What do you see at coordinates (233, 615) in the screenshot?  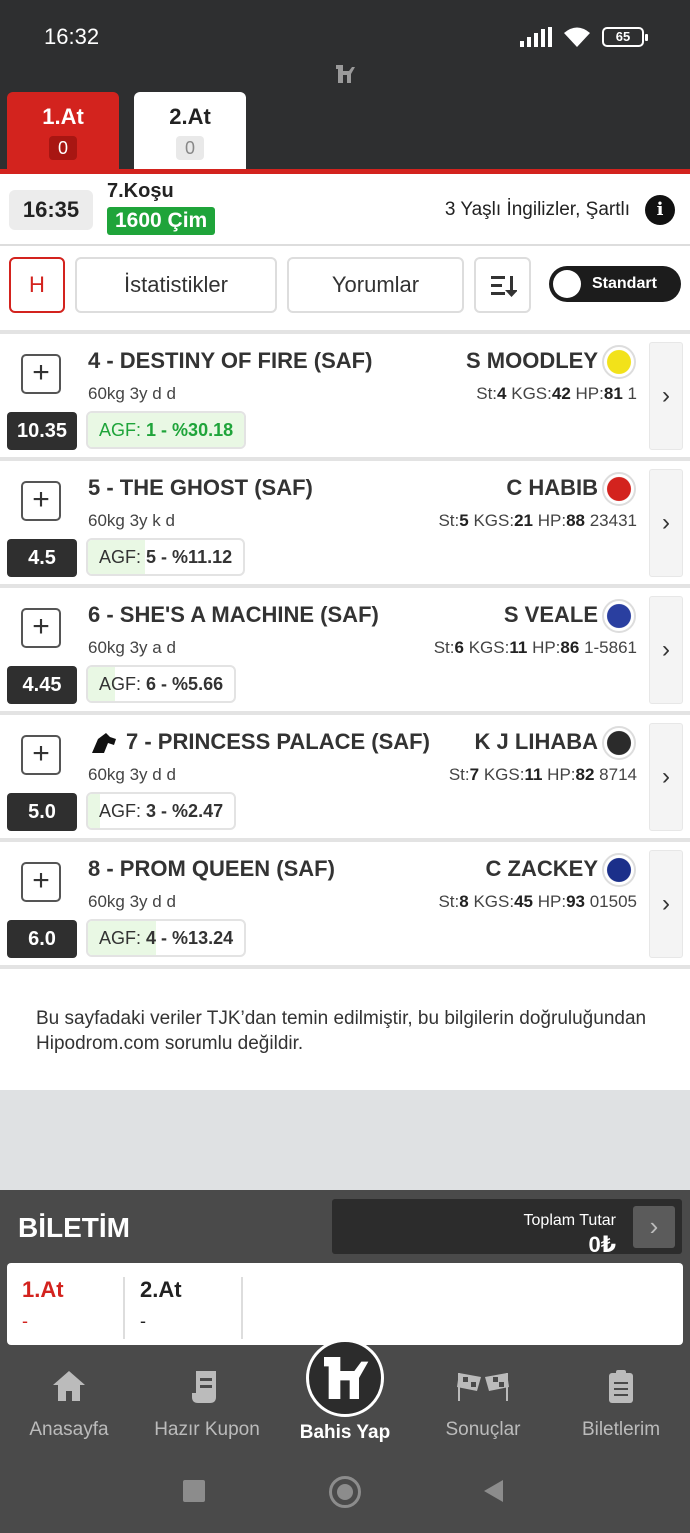 I see `horse-name: 6 - SHE'S A MACHINE (SAF)` at bounding box center [233, 615].